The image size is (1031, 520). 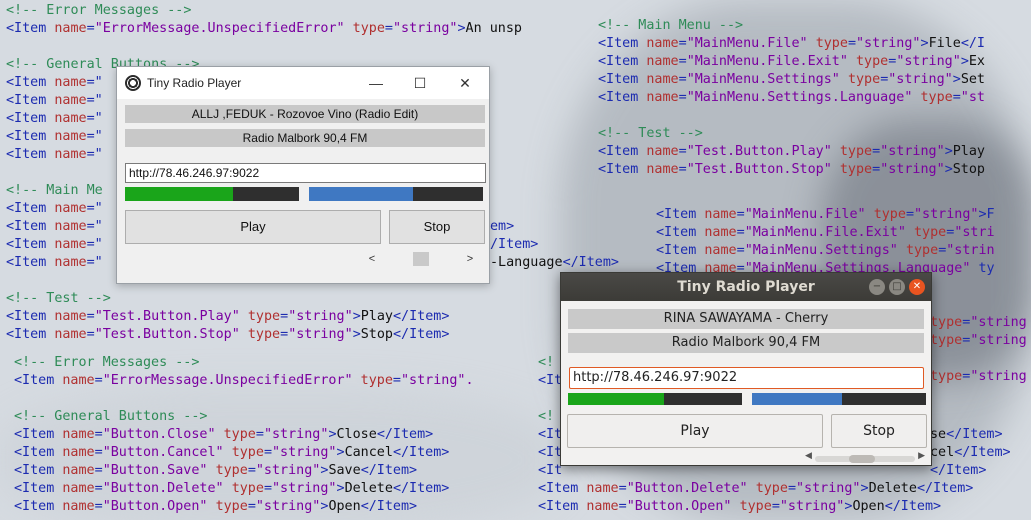 I want to click on code-token: </Item>, so click(x=982, y=452).